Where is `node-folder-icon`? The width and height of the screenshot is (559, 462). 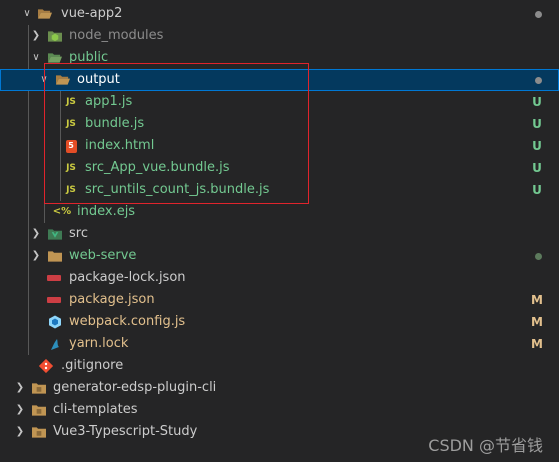 node-folder-icon is located at coordinates (55, 36).